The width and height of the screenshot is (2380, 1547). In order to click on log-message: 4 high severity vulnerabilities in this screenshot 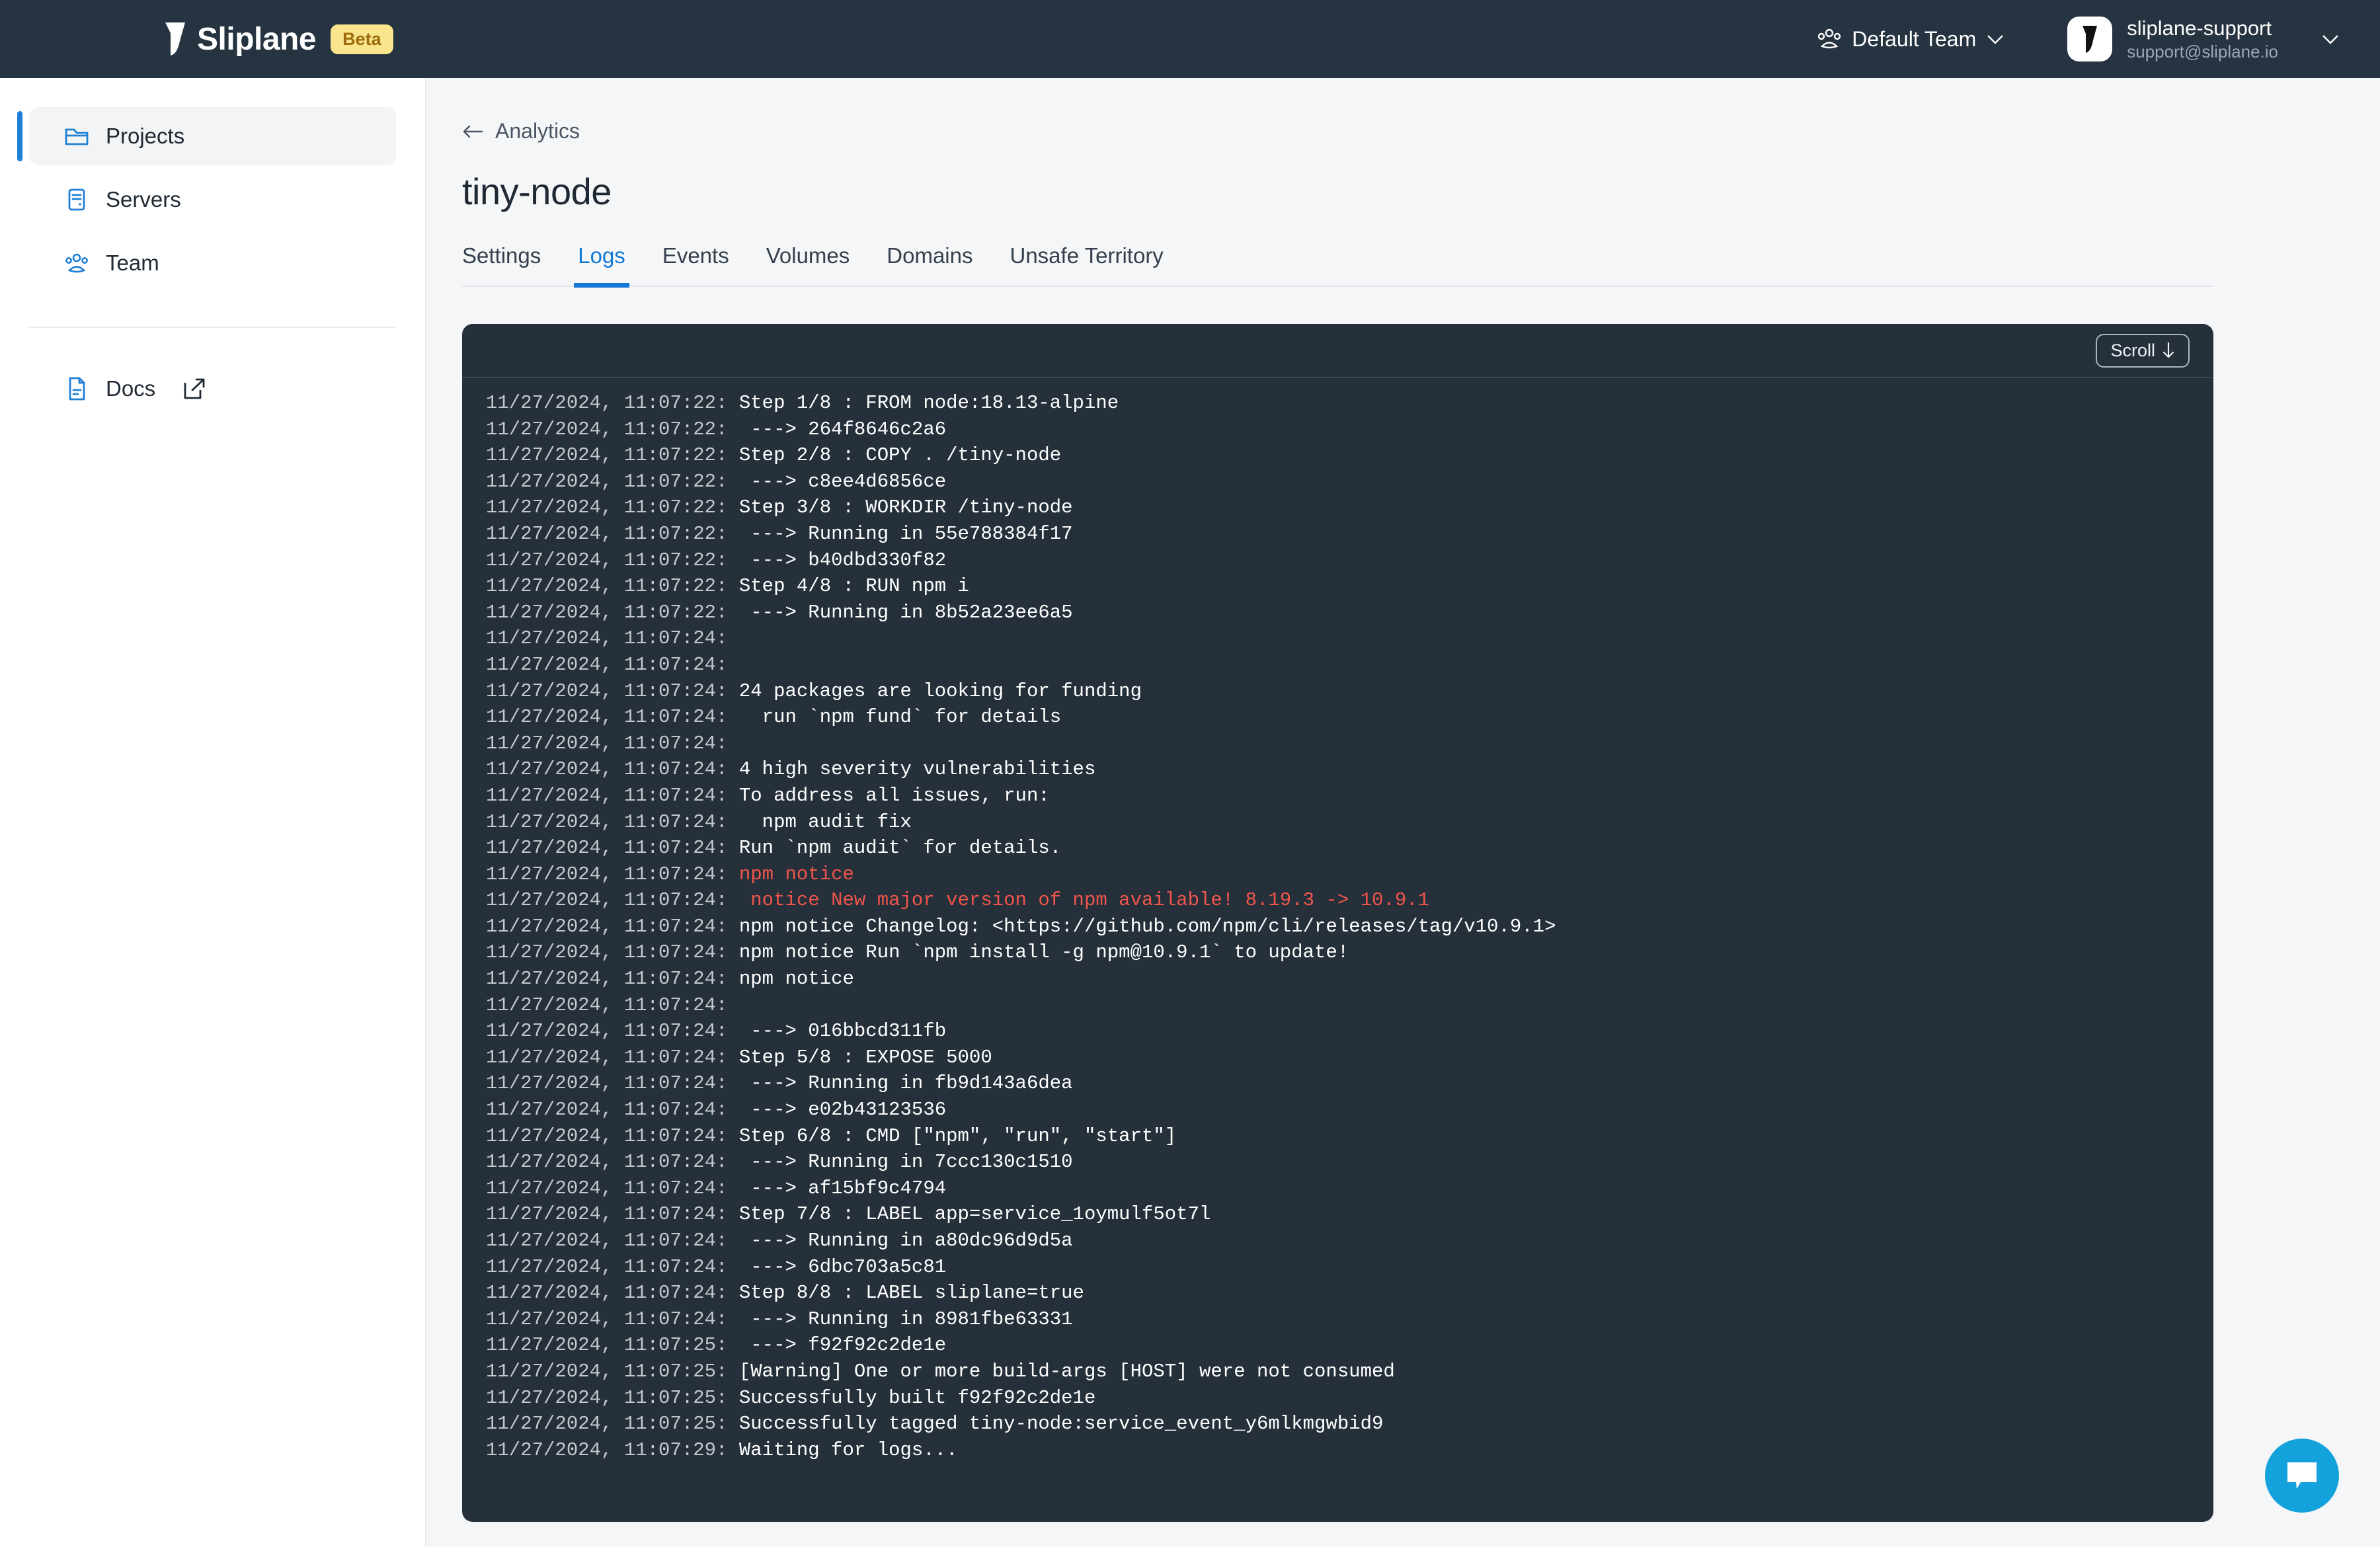, I will do `click(911, 769)`.